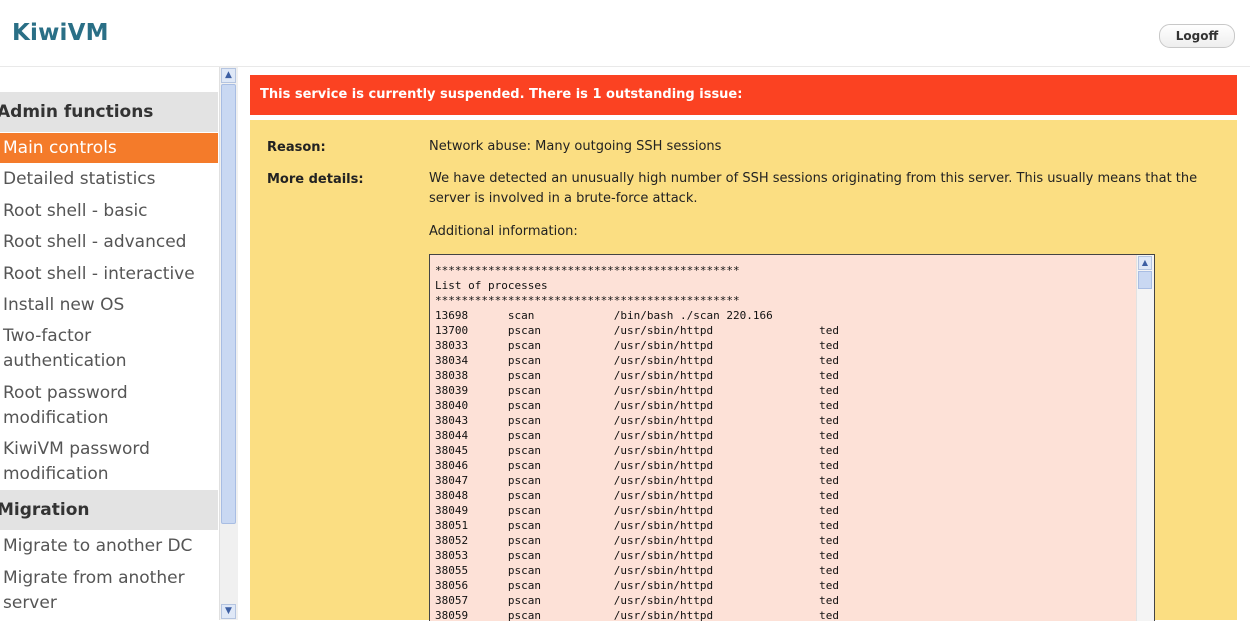 The width and height of the screenshot is (1250, 621). Describe the element at coordinates (625, 33) in the screenshot. I see `header-bar: KiwiVM Logoff` at that location.